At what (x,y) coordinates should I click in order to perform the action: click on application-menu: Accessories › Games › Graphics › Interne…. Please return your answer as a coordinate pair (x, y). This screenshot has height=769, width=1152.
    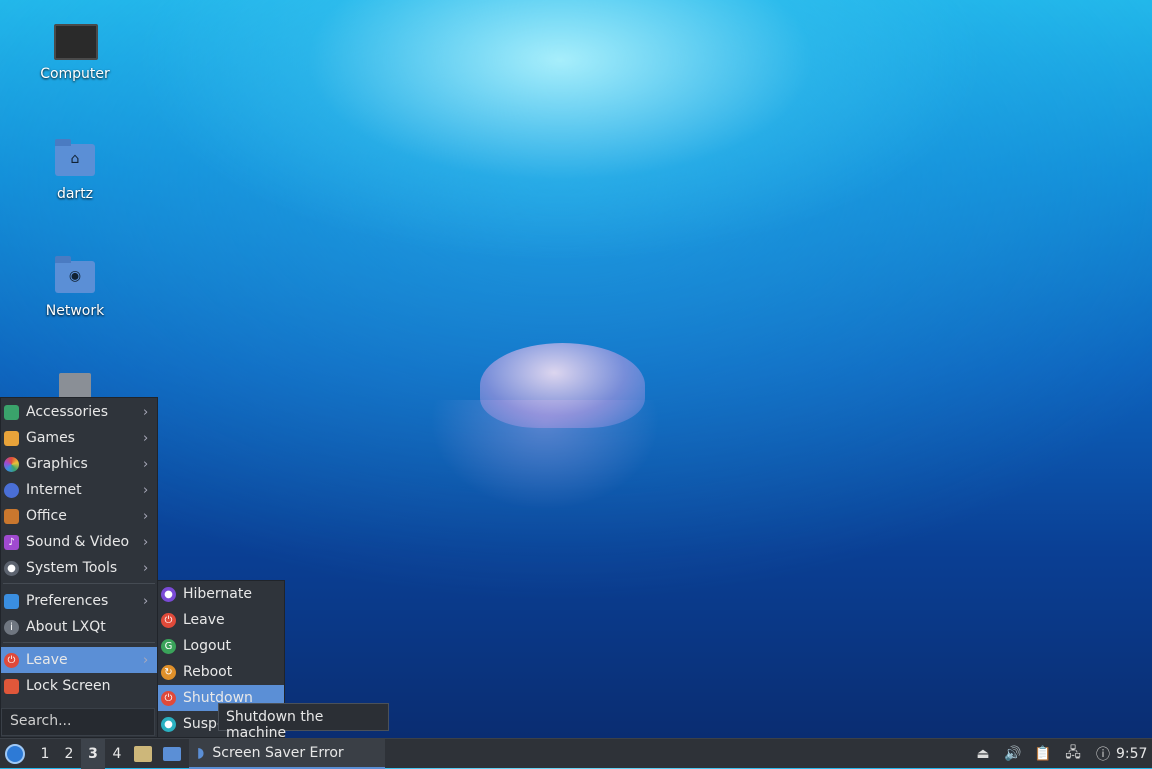
    Looking at the image, I should click on (79, 567).